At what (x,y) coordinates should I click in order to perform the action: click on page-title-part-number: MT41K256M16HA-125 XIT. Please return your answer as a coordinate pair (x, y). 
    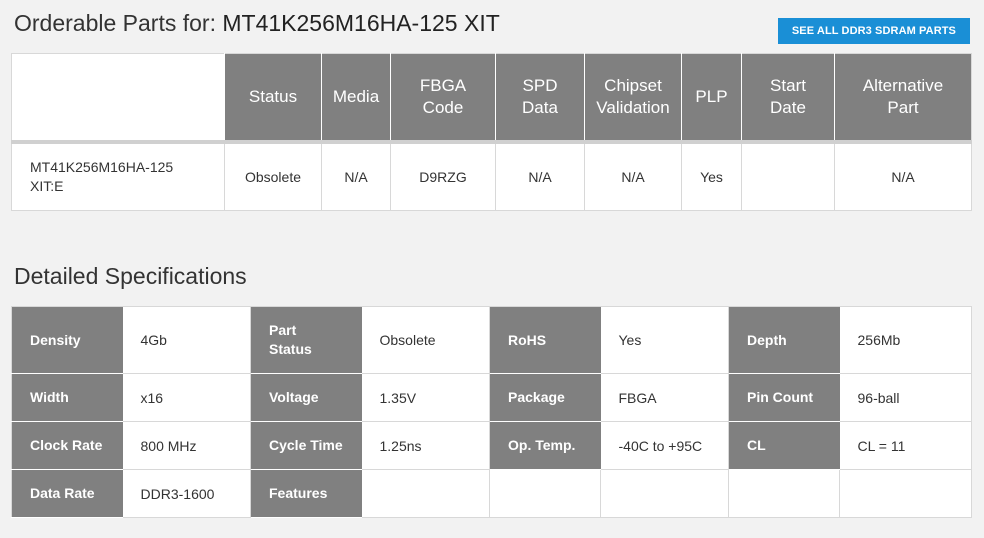
    Looking at the image, I should click on (361, 23).